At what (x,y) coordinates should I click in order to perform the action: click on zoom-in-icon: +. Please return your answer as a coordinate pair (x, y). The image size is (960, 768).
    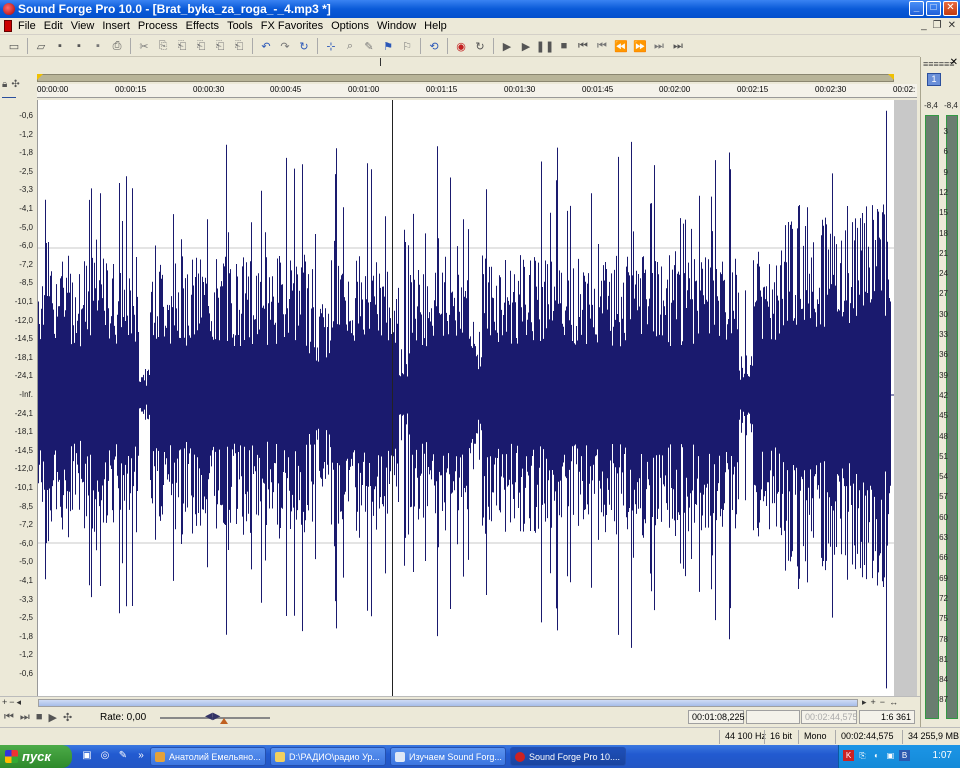
    Looking at the image, I should click on (873, 702).